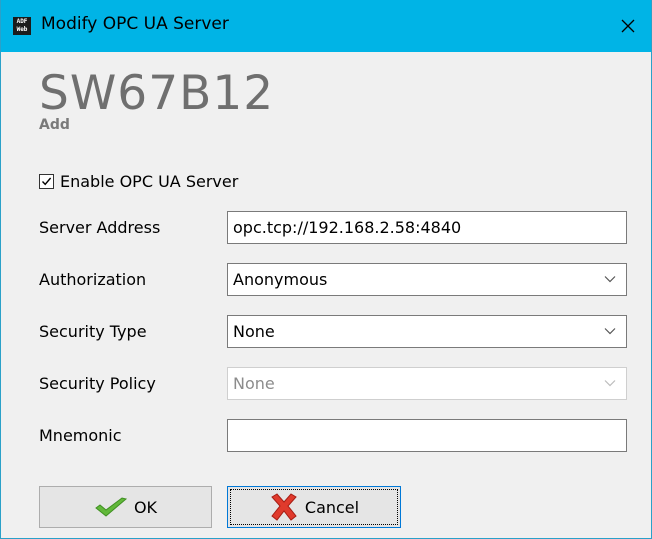 The image size is (652, 539). Describe the element at coordinates (100, 227) in the screenshot. I see `server-address-label: Server Address` at that location.